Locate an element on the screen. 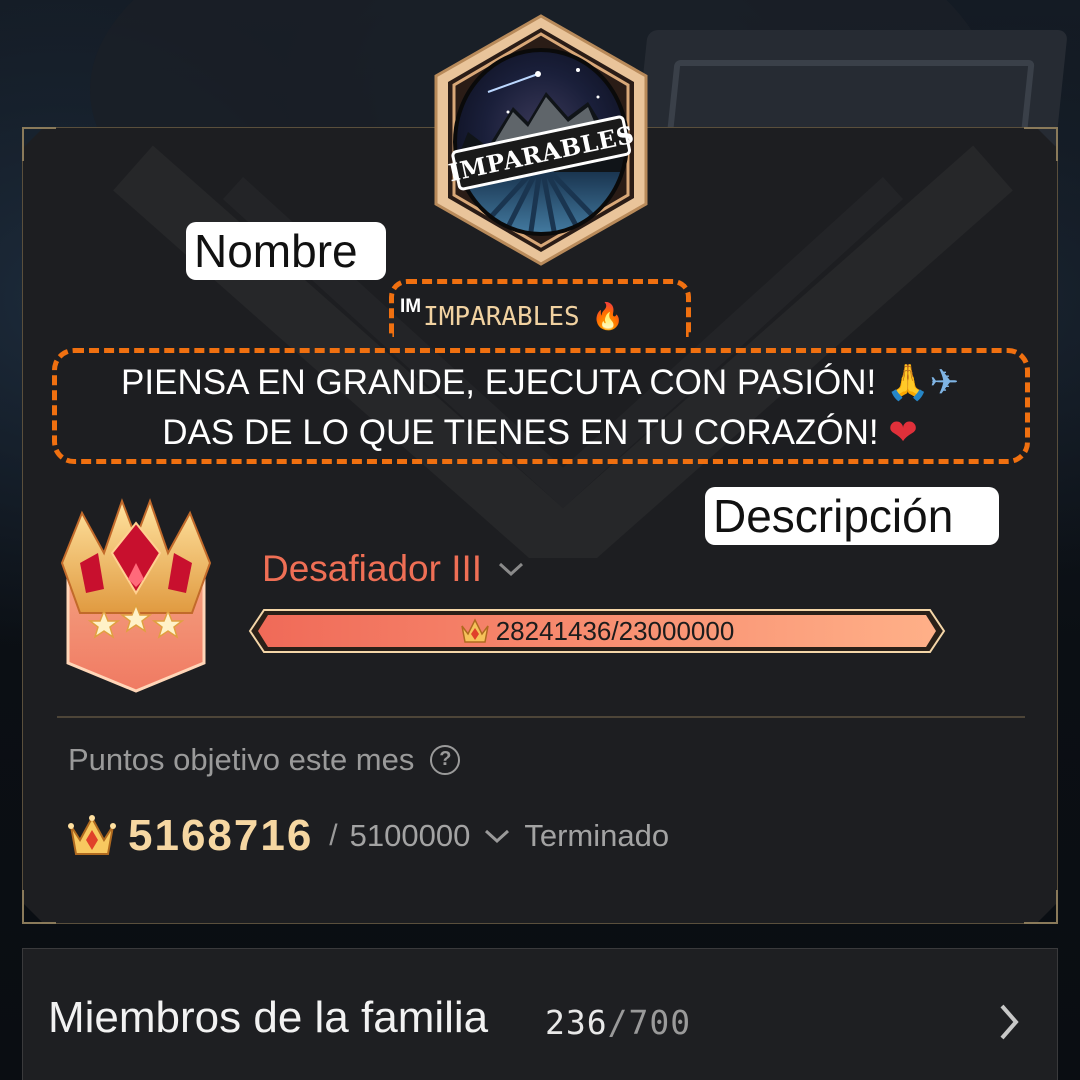 This screenshot has width=1080, height=1080. progress-label: 28241436/23000000 is located at coordinates (597, 631).